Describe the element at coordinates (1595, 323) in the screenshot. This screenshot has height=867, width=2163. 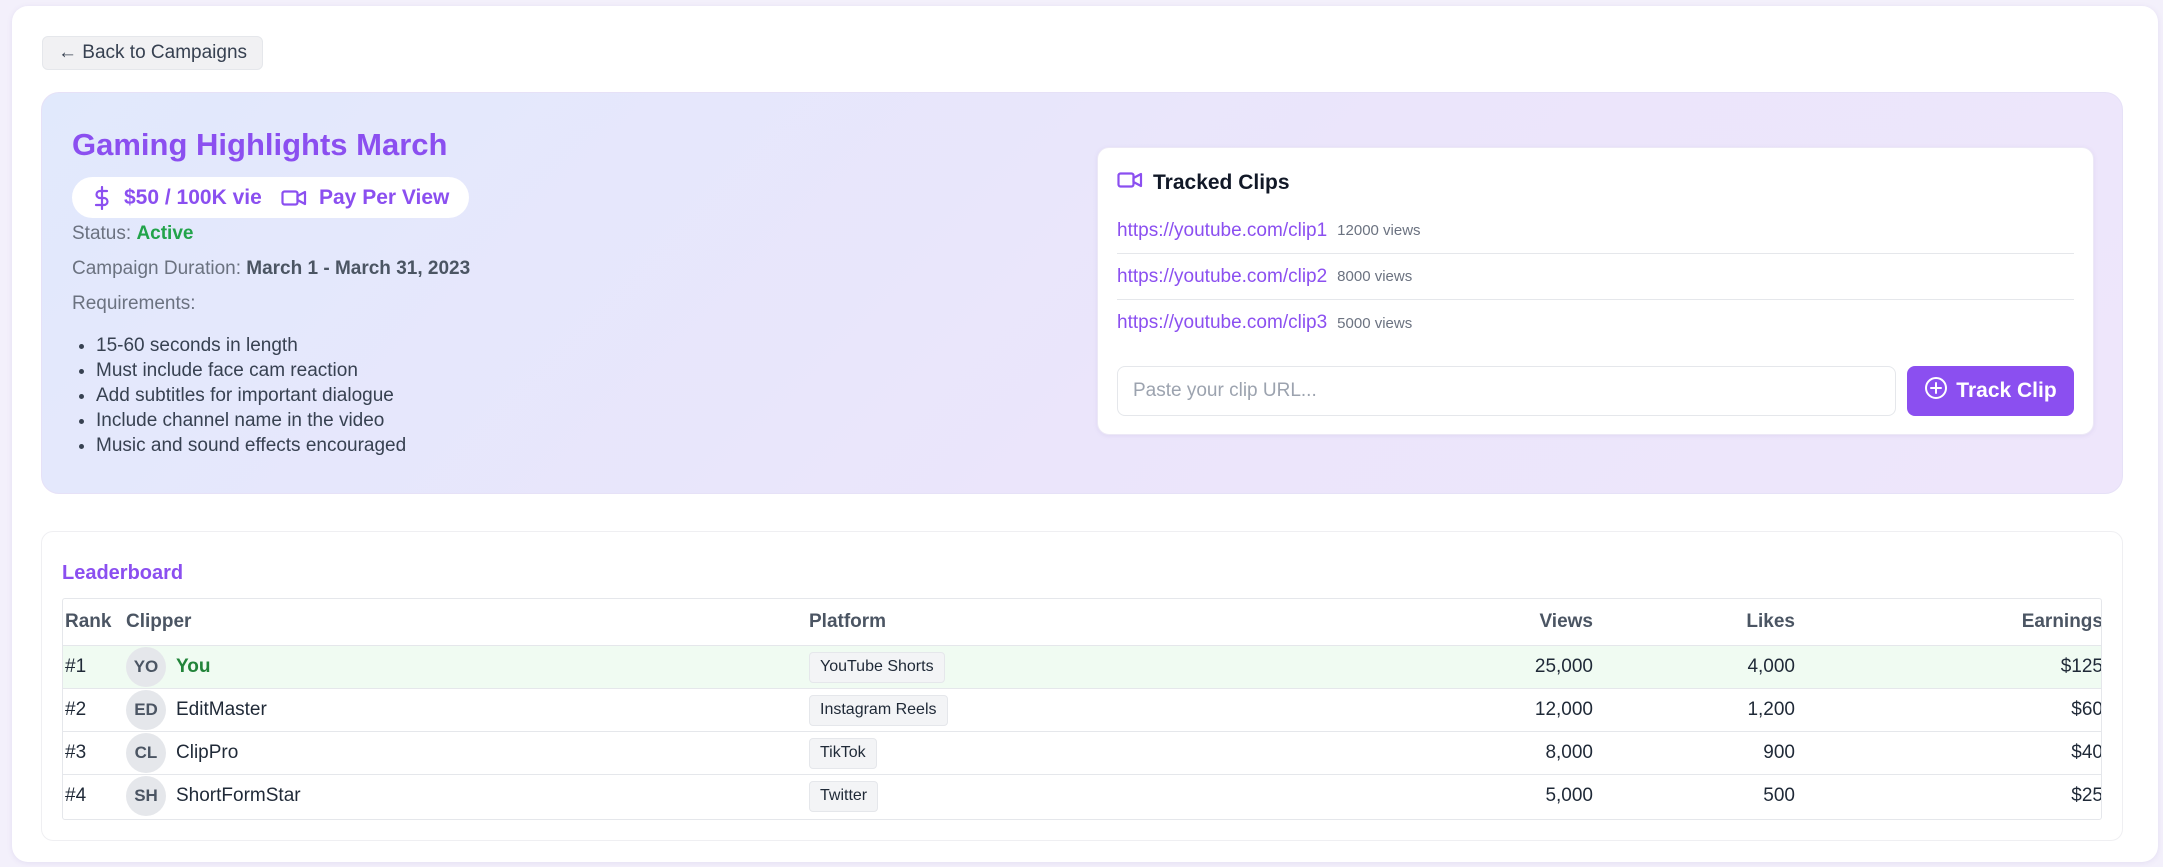
I see `clip-row: https://youtube.com/clip3 5000 views` at that location.